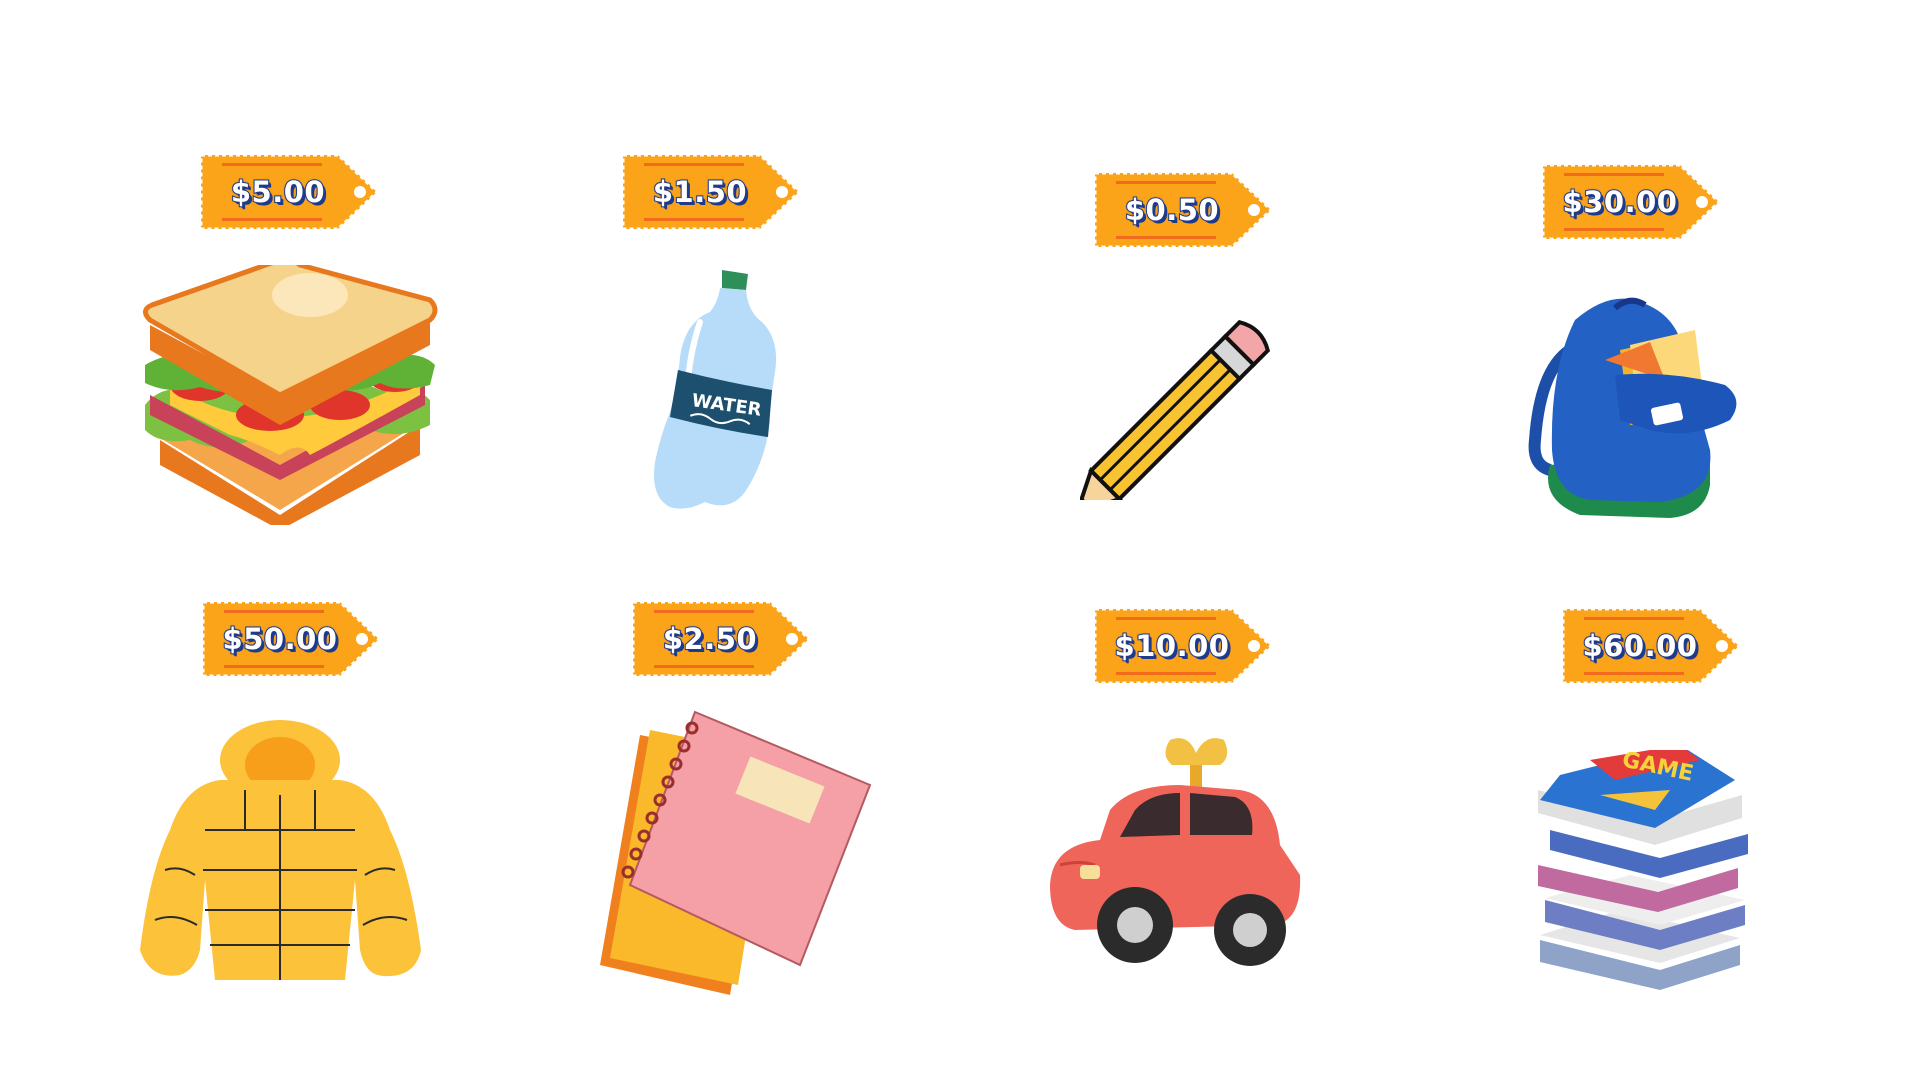 This screenshot has width=1920, height=1080. Describe the element at coordinates (710, 639) in the screenshot. I see `price-label: $2.50` at that location.